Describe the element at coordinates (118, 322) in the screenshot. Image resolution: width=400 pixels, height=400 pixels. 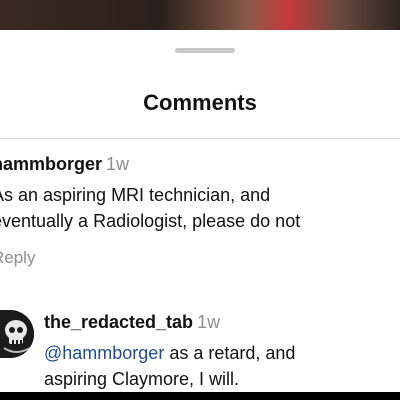
I see `comment-username: the_redacted_tab` at that location.